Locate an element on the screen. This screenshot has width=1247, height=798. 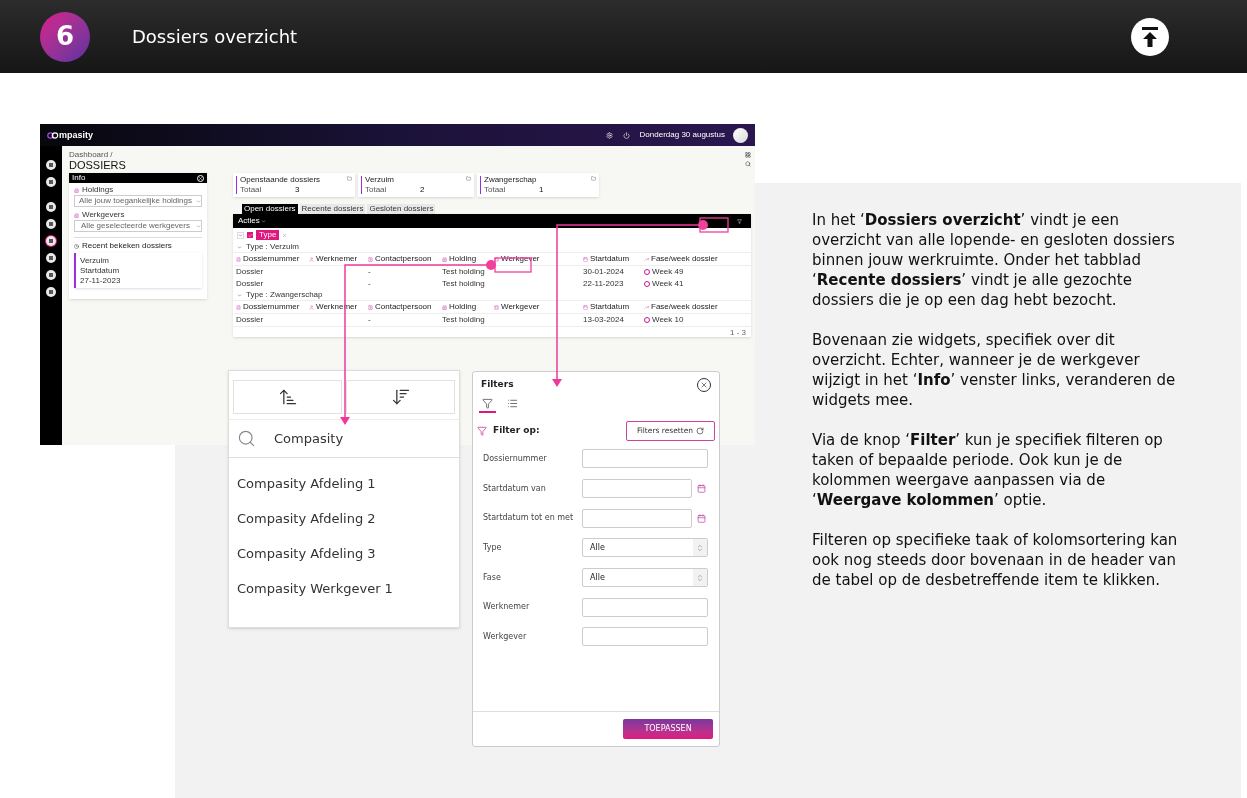
widget-count: 2 is located at coordinates (422, 190).